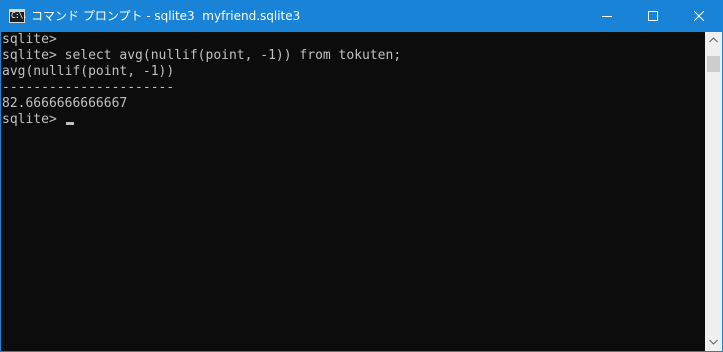 The width and height of the screenshot is (723, 352). What do you see at coordinates (166, 16) in the screenshot?
I see `window-title: コマンド プロンプト - sqlite3 myfriend.sqlite3` at bounding box center [166, 16].